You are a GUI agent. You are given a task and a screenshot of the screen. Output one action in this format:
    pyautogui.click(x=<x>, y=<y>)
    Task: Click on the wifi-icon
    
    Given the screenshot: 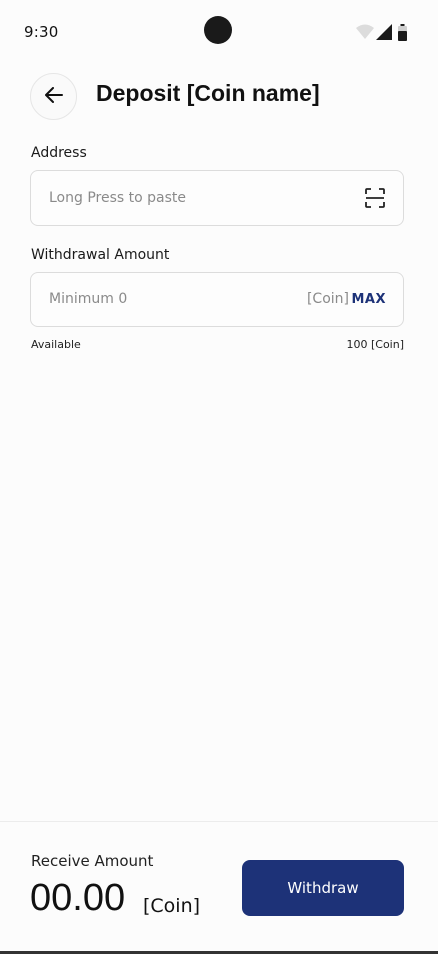 What is the action you would take?
    pyautogui.click(x=365, y=34)
    